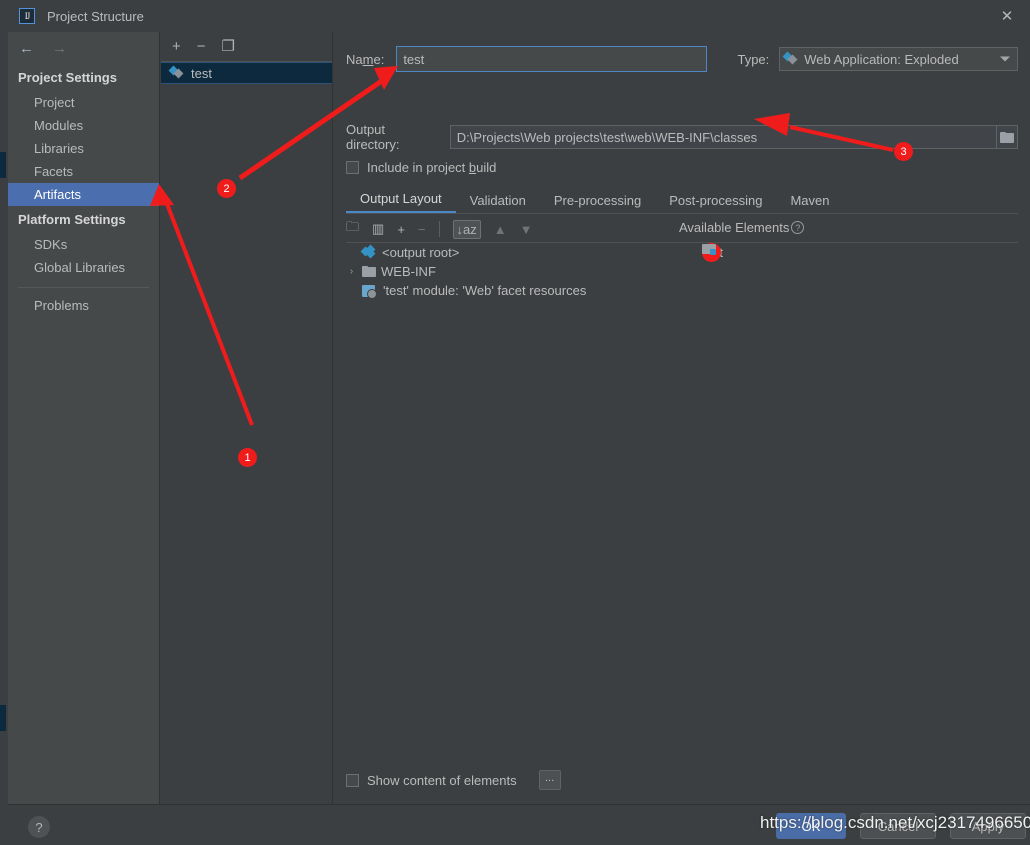 The width and height of the screenshot is (1030, 845). Describe the element at coordinates (790, 58) in the screenshot. I see `web-application-icon` at that location.